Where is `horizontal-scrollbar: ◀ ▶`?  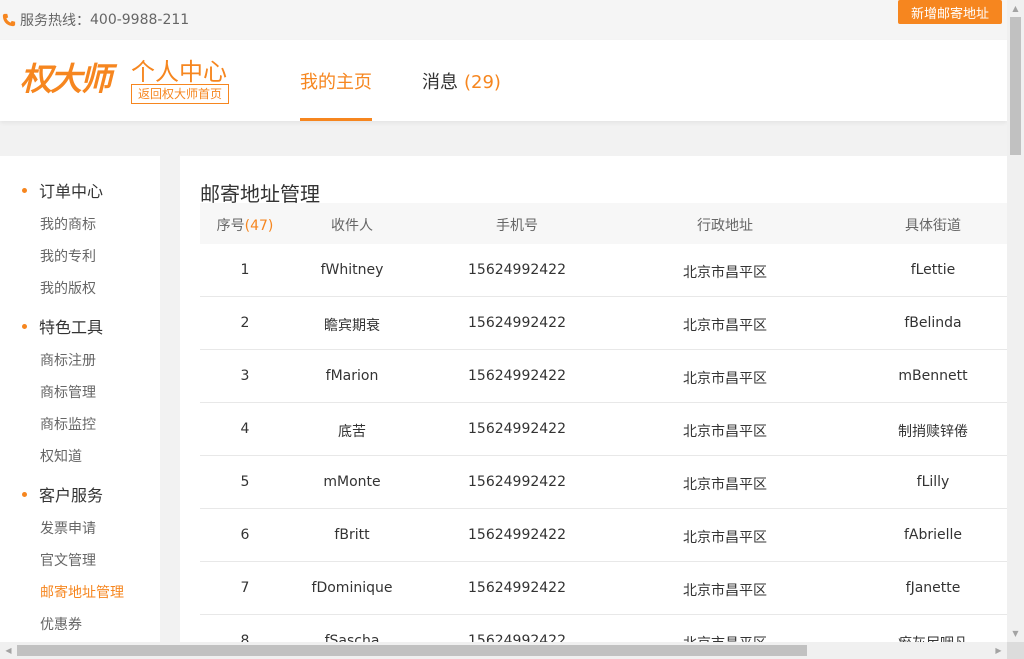
horizontal-scrollbar: ◀ ▶ is located at coordinates (503, 650).